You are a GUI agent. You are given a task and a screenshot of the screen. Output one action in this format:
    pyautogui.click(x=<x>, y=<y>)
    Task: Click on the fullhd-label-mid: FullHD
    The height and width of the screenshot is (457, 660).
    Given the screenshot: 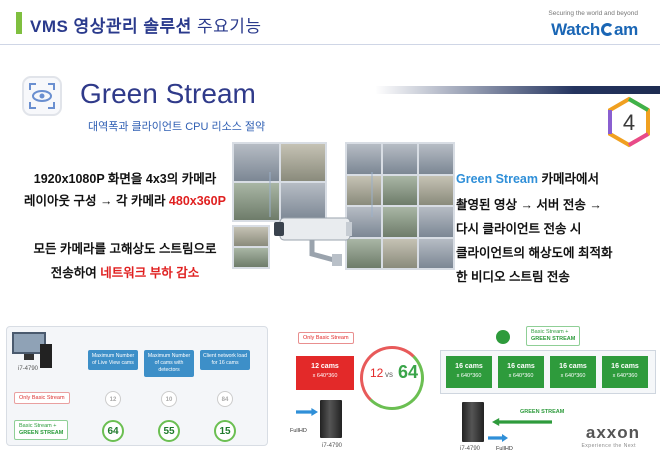 What is the action you would take?
    pyautogui.click(x=298, y=431)
    